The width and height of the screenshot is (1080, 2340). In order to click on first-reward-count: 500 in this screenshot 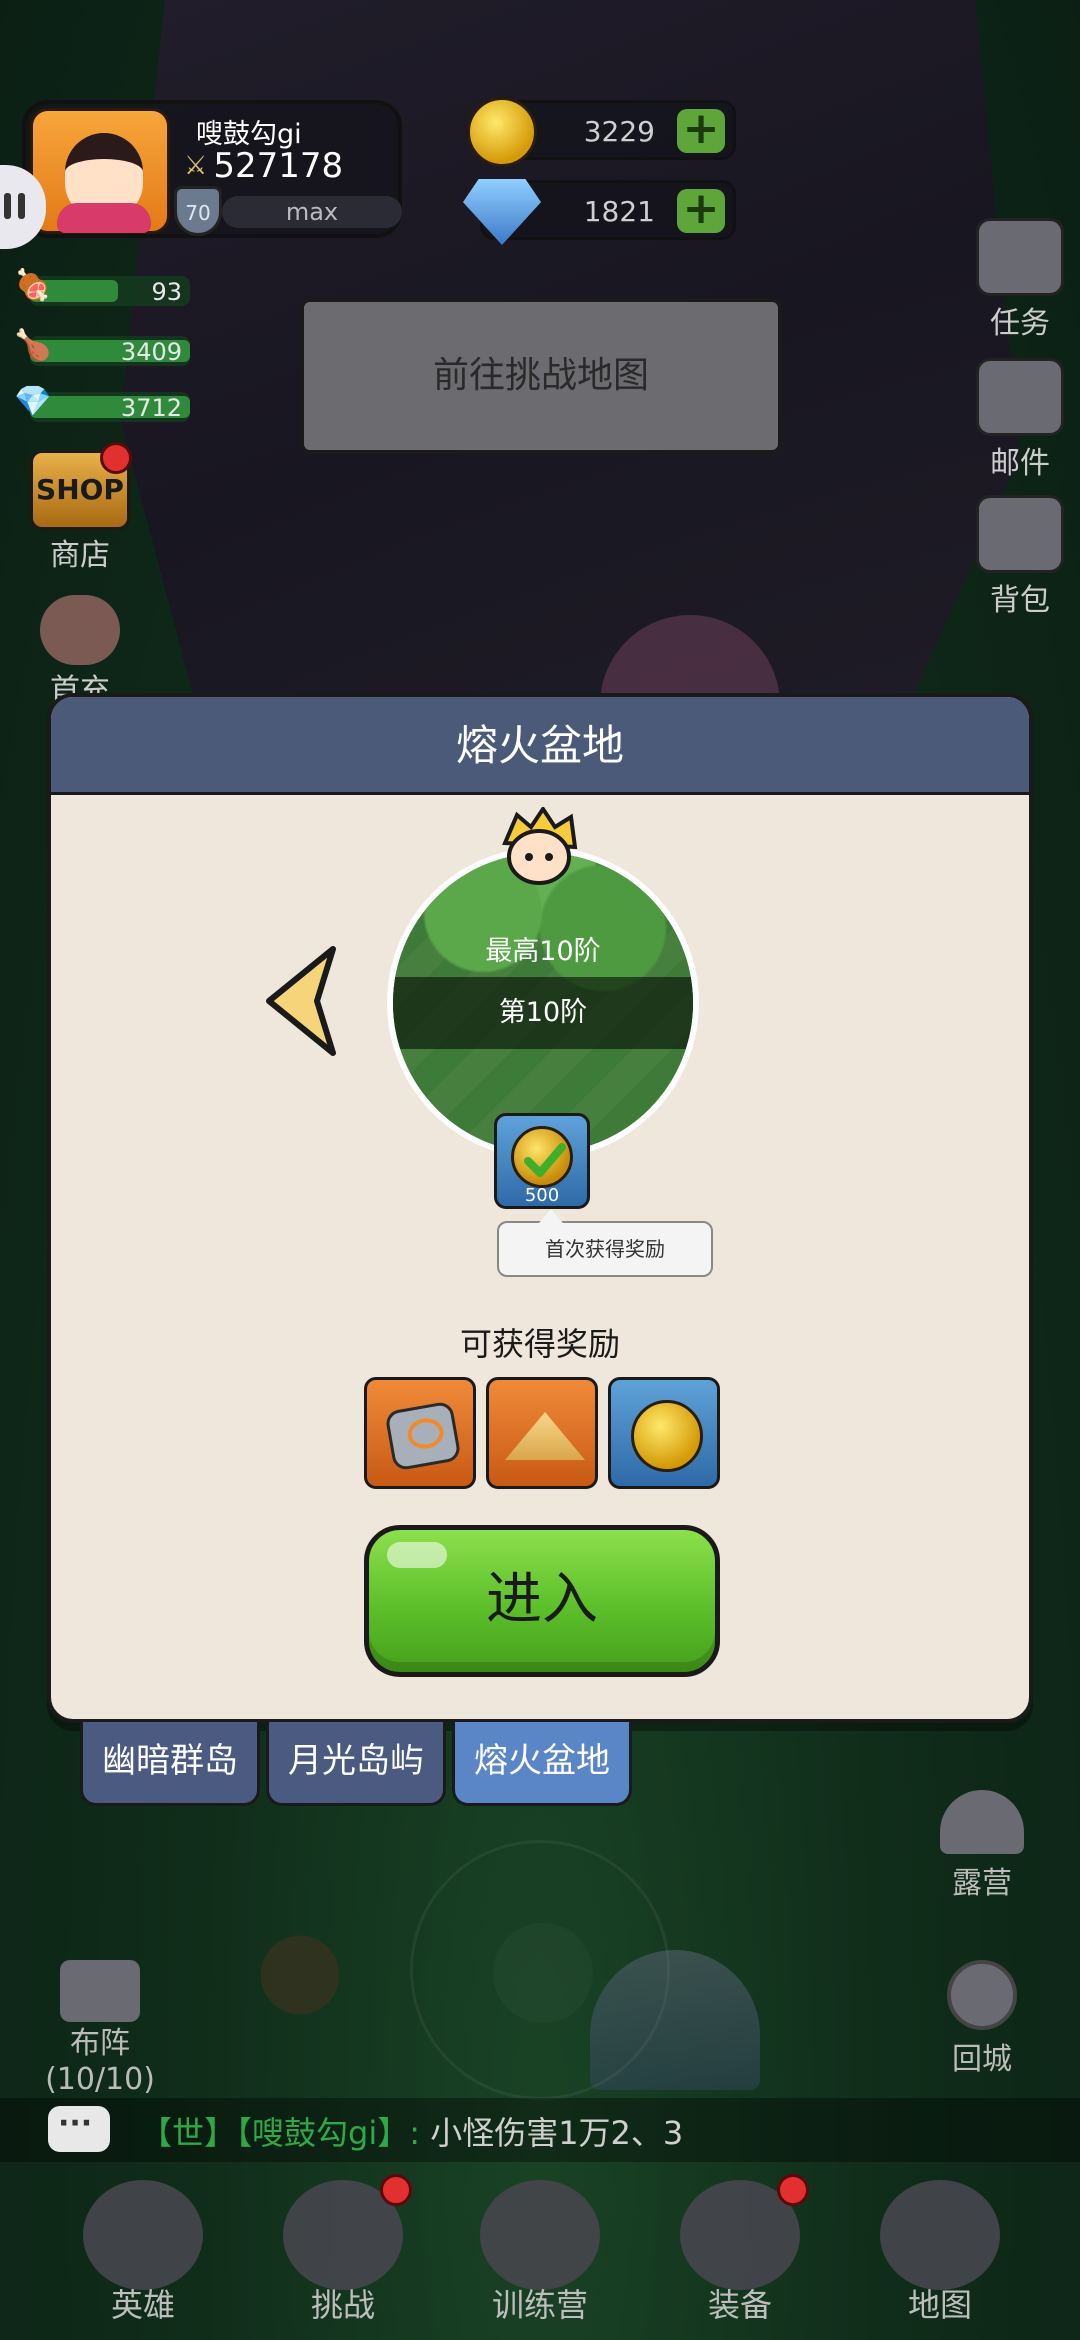, I will do `click(542, 1195)`.